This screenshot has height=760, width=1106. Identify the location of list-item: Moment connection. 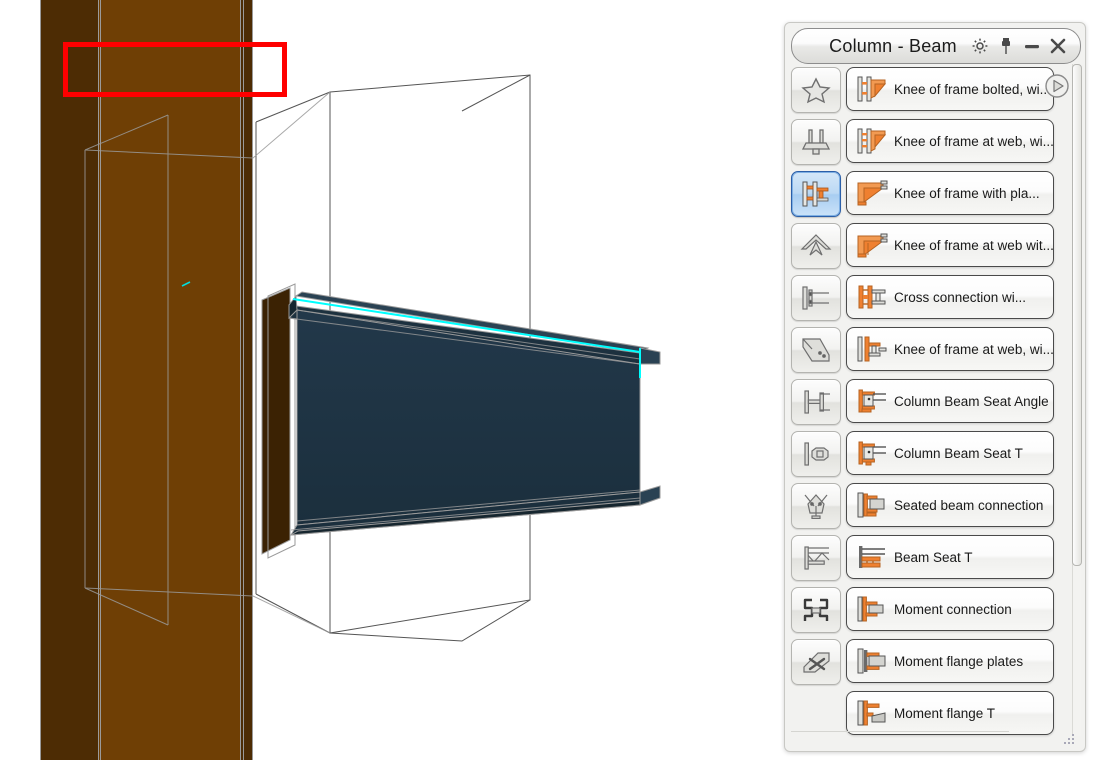
(950, 609).